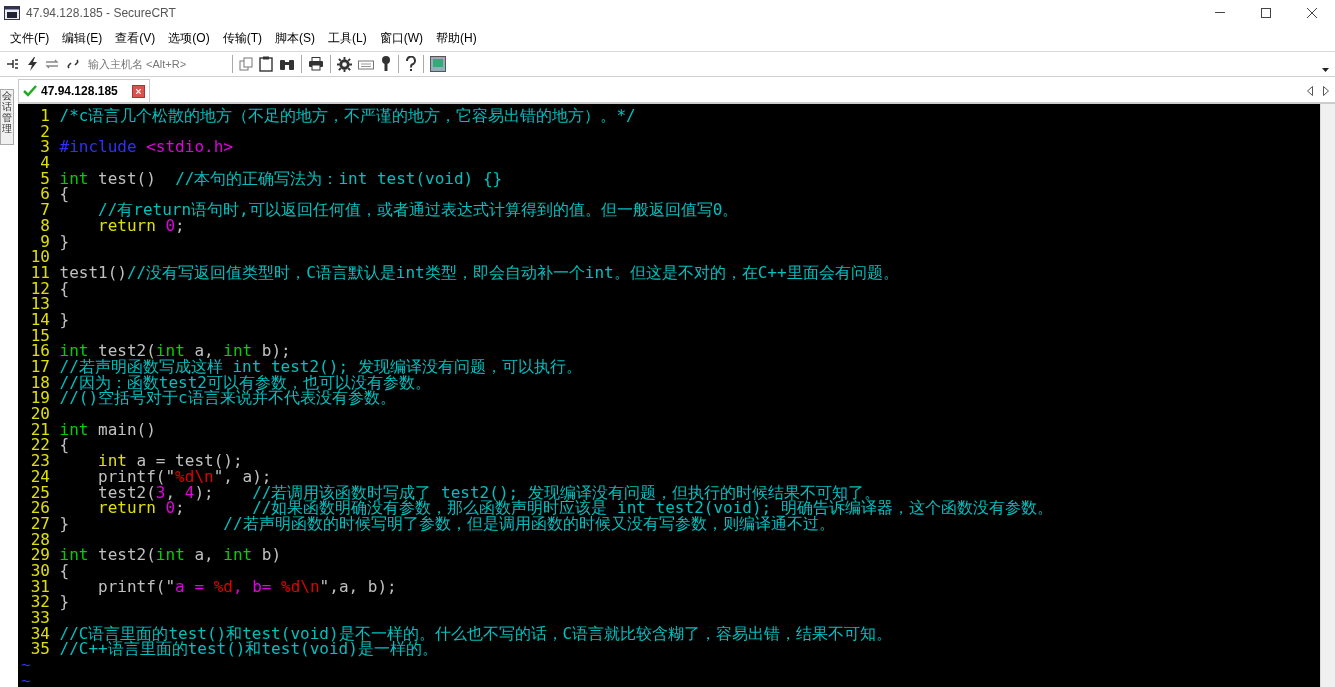 The image size is (1335, 687). What do you see at coordinates (242, 38) in the screenshot?
I see `menu-item: 传输(T)` at bounding box center [242, 38].